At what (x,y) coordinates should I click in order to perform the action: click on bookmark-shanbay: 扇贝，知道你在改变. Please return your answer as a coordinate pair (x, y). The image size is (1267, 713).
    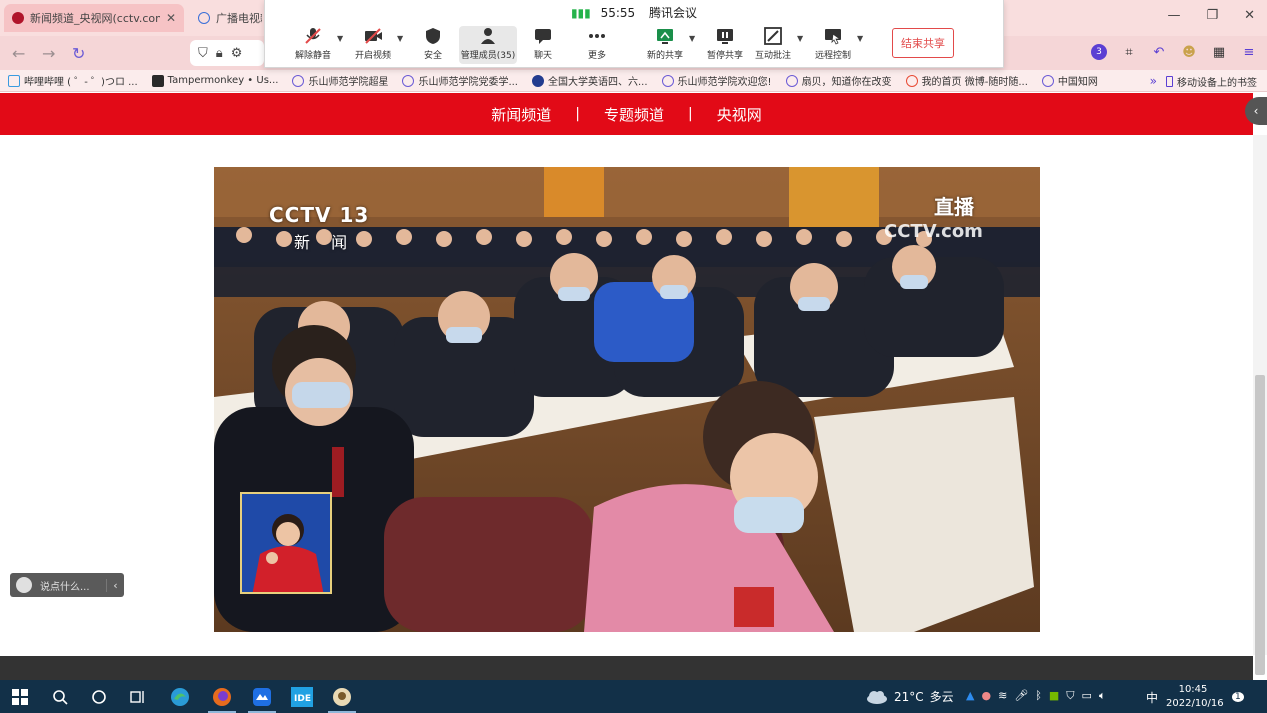
    Looking at the image, I should click on (838, 80).